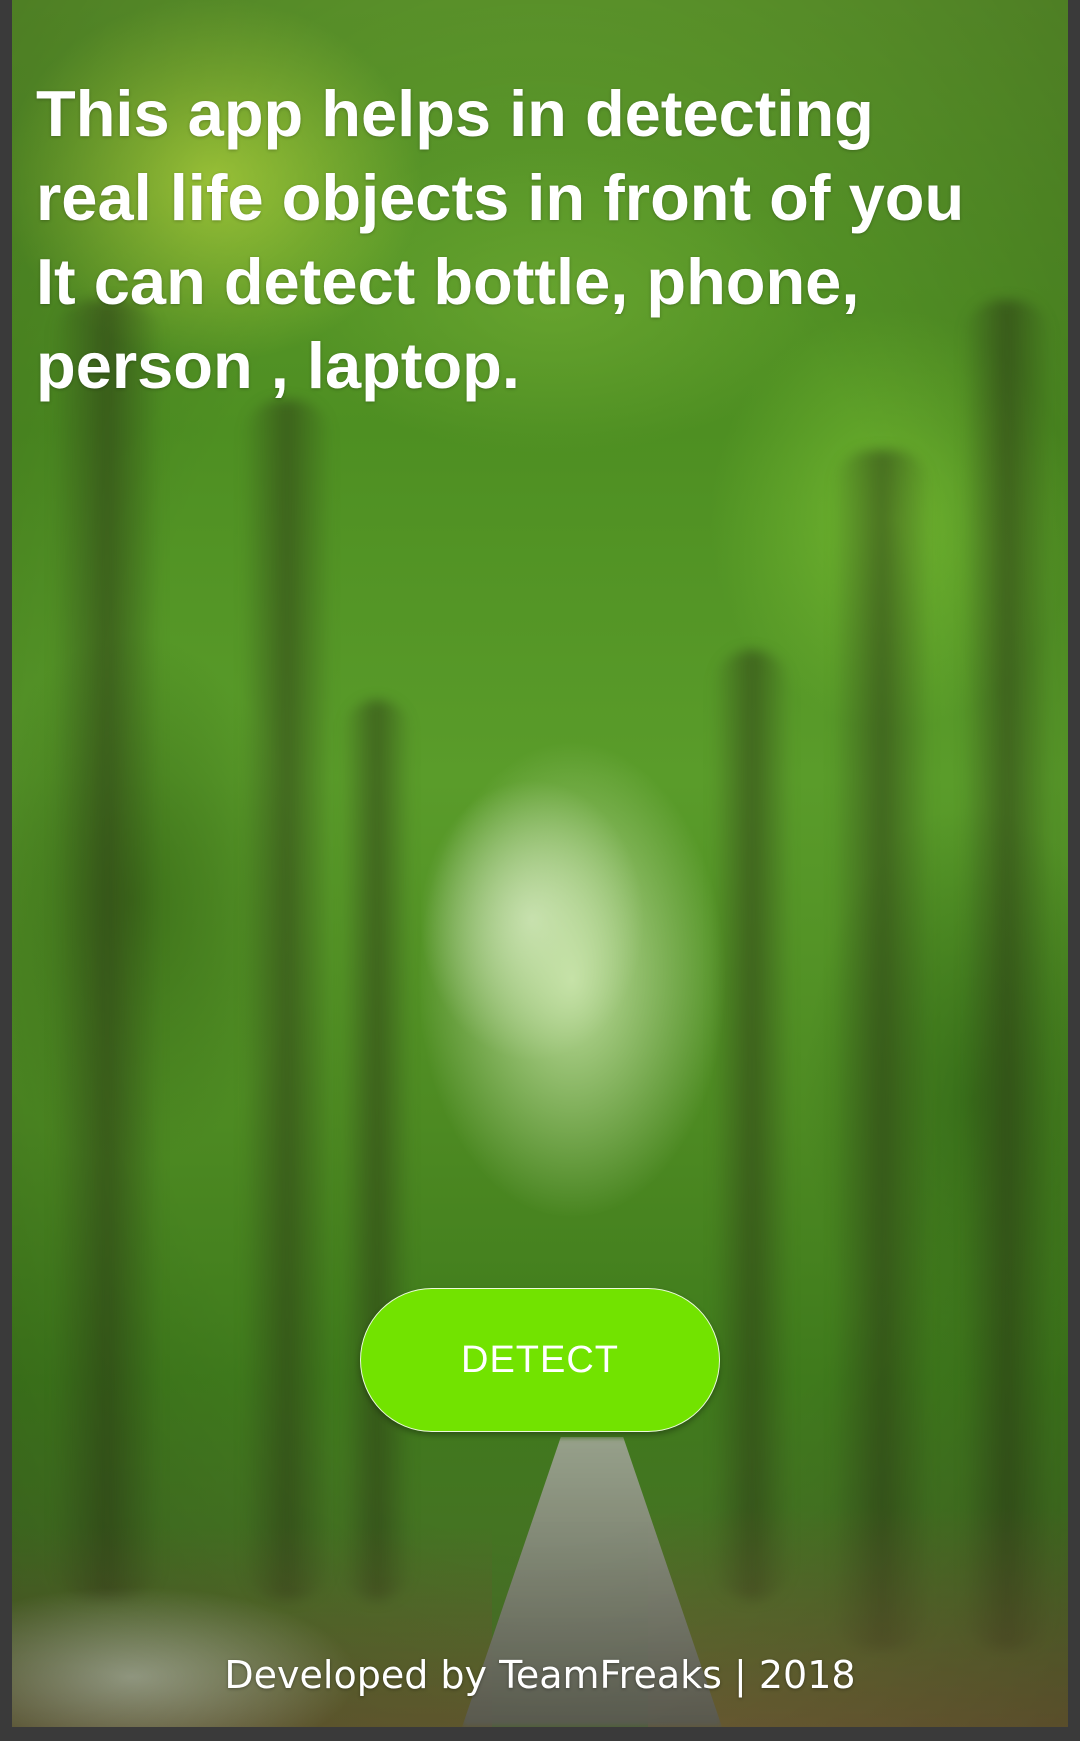 Image resolution: width=1080 pixels, height=1741 pixels. What do you see at coordinates (540, 1734) in the screenshot?
I see `bottom-frame` at bounding box center [540, 1734].